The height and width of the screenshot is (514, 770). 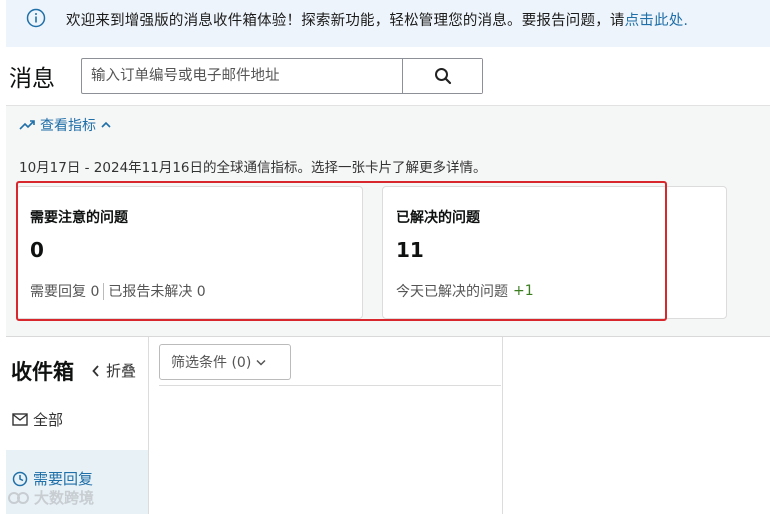 I want to click on sidebar-item-all: 全部, so click(x=37, y=419).